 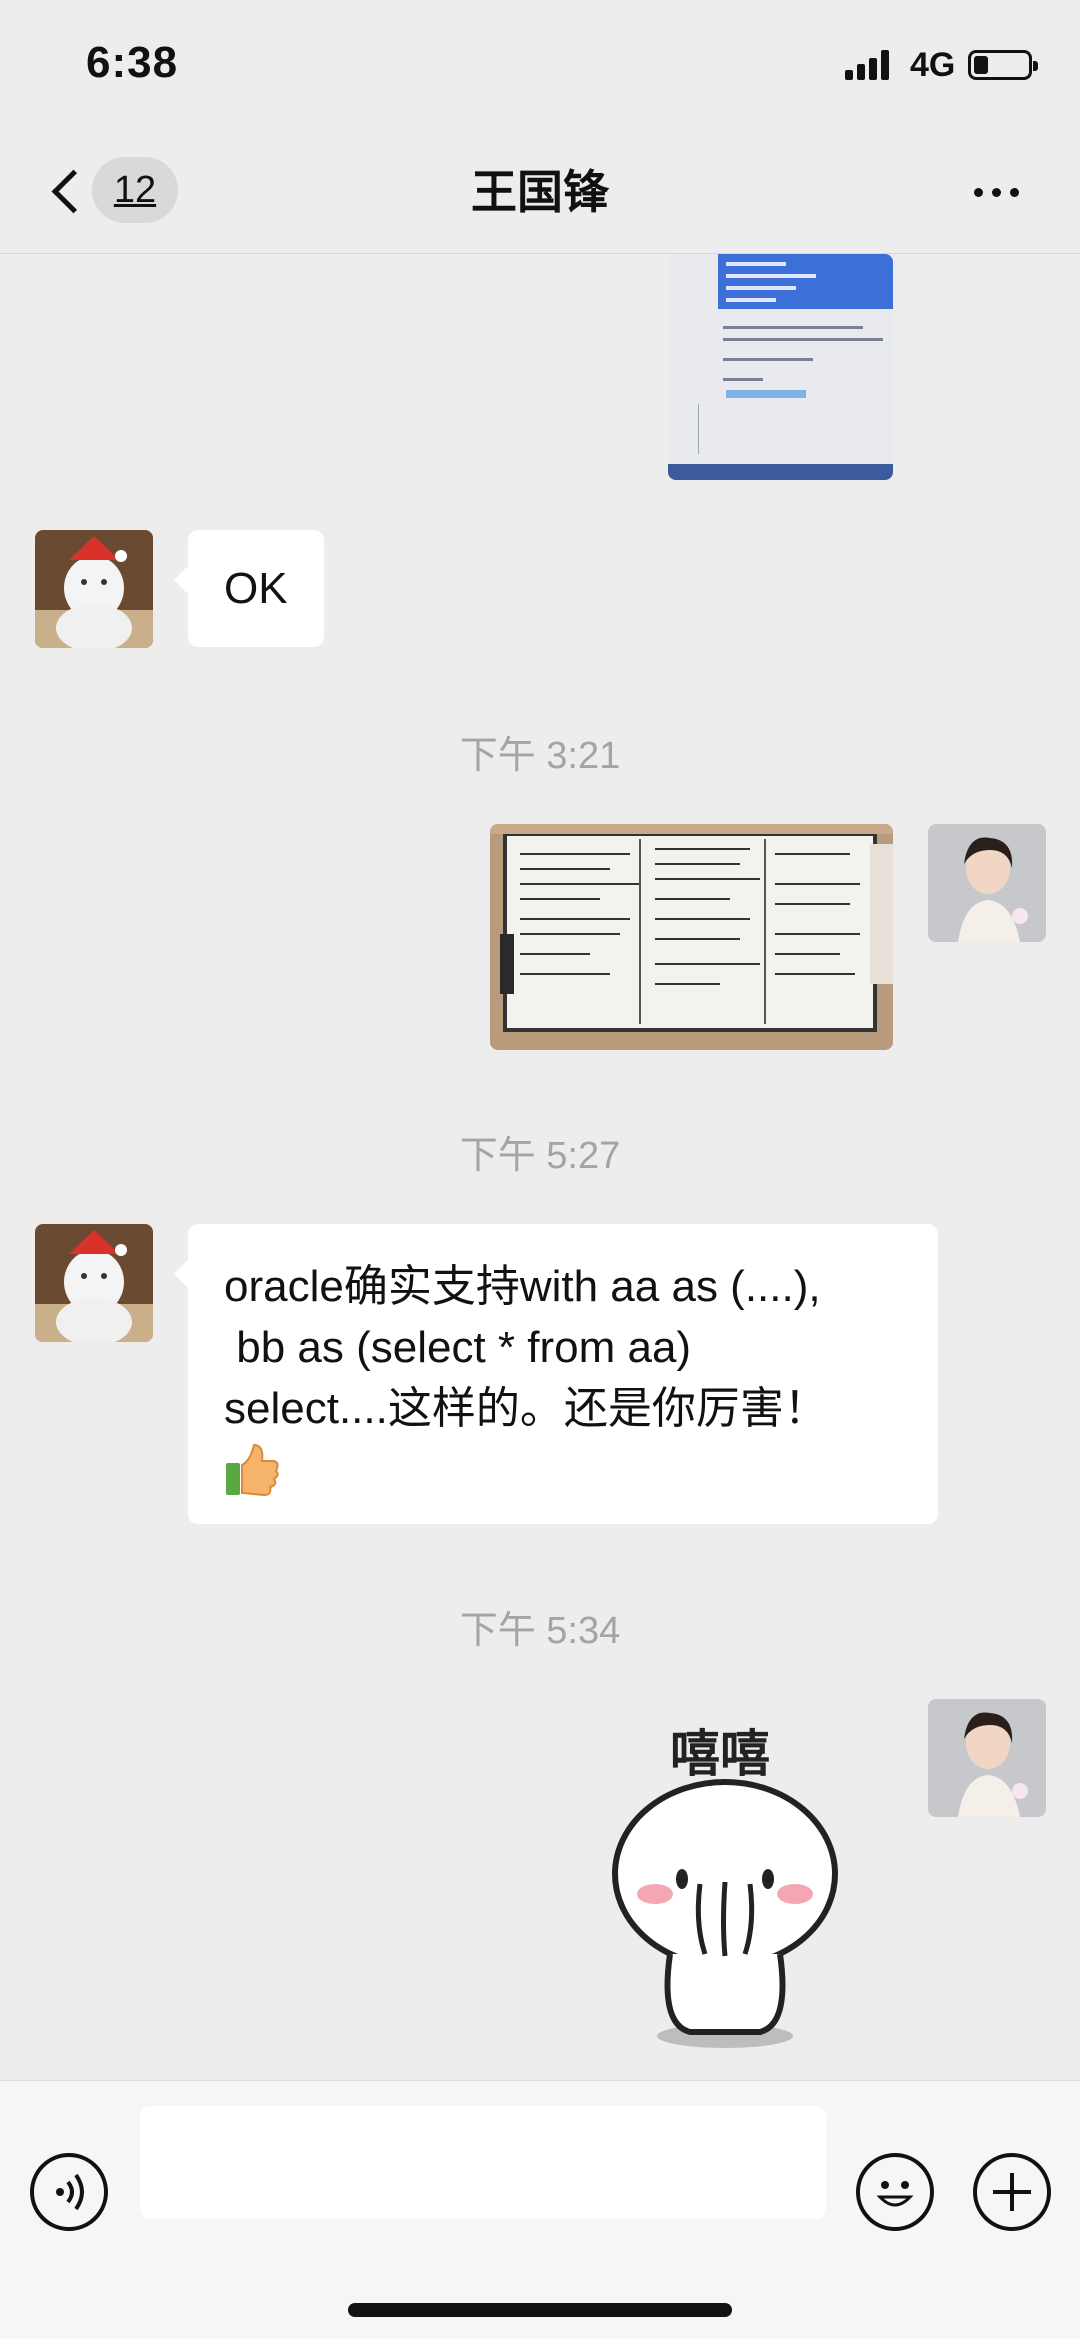 I want to click on code-screenshot-image, so click(x=780, y=367).